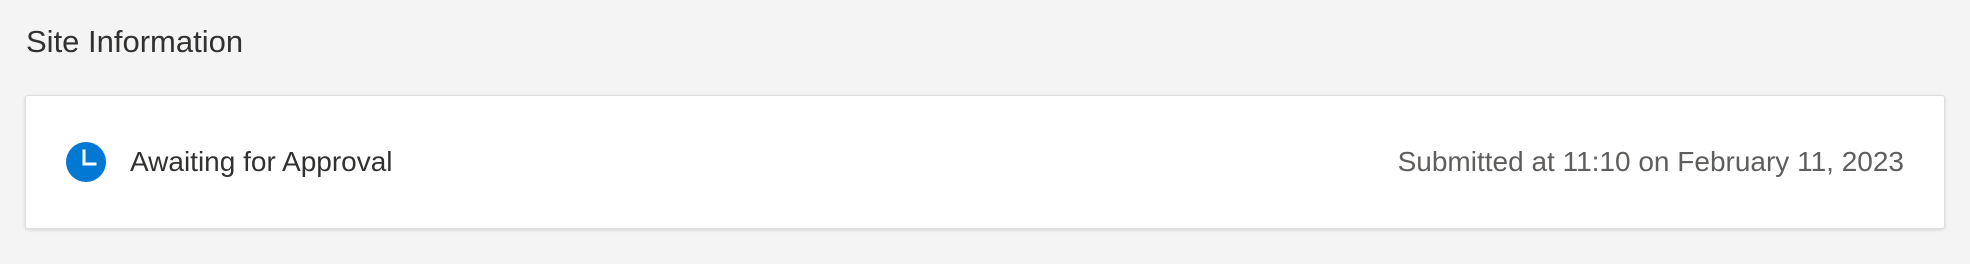 The width and height of the screenshot is (1970, 264). I want to click on approval-status-label: Awaiting for Approval, so click(261, 161).